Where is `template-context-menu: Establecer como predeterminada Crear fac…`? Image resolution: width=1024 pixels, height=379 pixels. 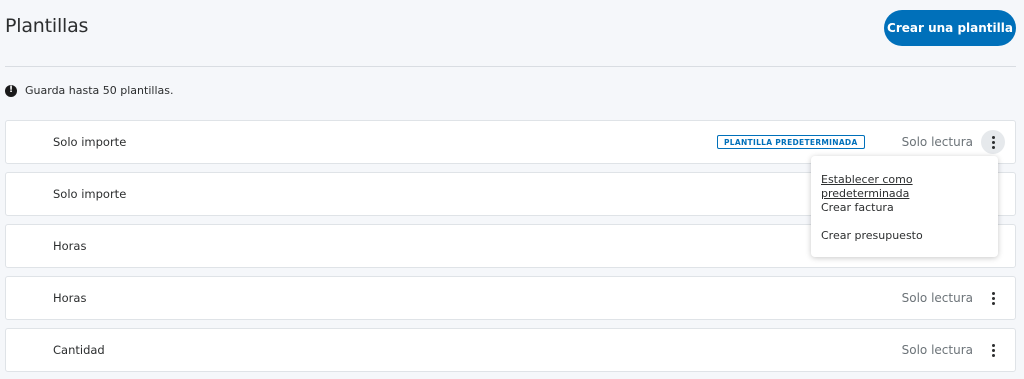 template-context-menu: Establecer como predeterminada Crear fac… is located at coordinates (904, 206).